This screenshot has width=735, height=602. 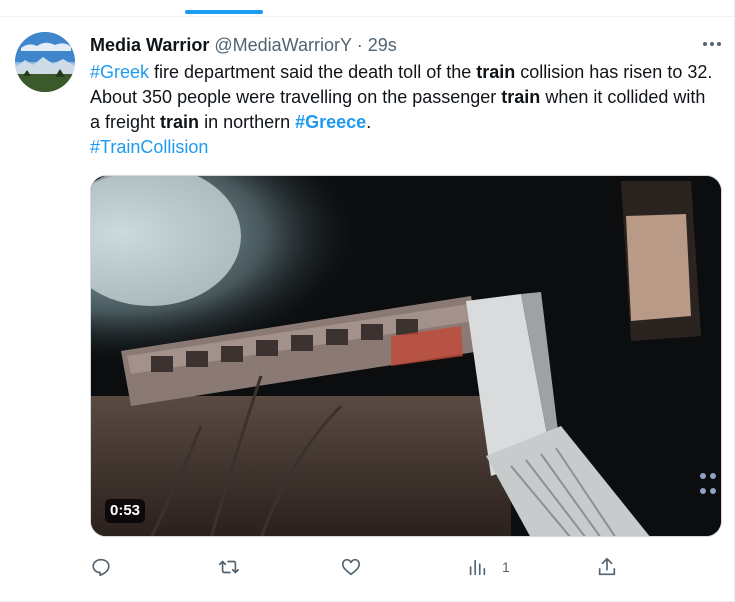 What do you see at coordinates (149, 147) in the screenshot?
I see `hashtag-link: #TrainCollision` at bounding box center [149, 147].